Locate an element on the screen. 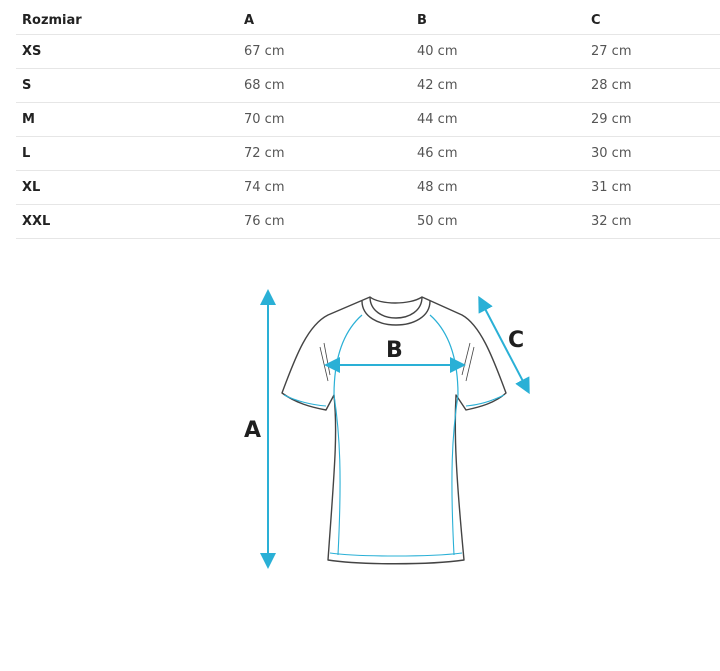  table-header-row: Rozmiar A B C is located at coordinates (368, 20).